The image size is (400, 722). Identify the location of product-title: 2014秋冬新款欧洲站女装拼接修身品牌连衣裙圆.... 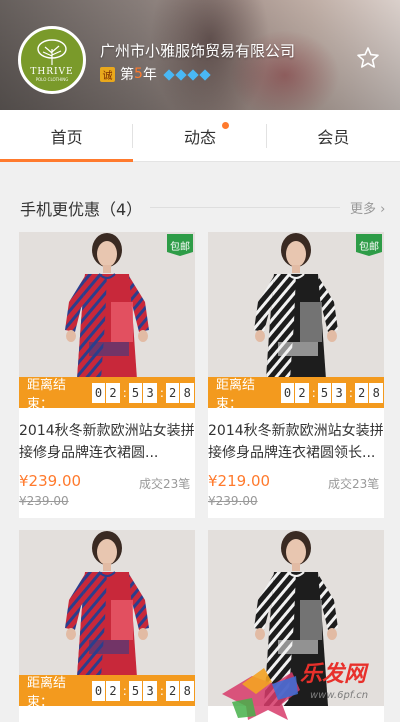
(107, 442).